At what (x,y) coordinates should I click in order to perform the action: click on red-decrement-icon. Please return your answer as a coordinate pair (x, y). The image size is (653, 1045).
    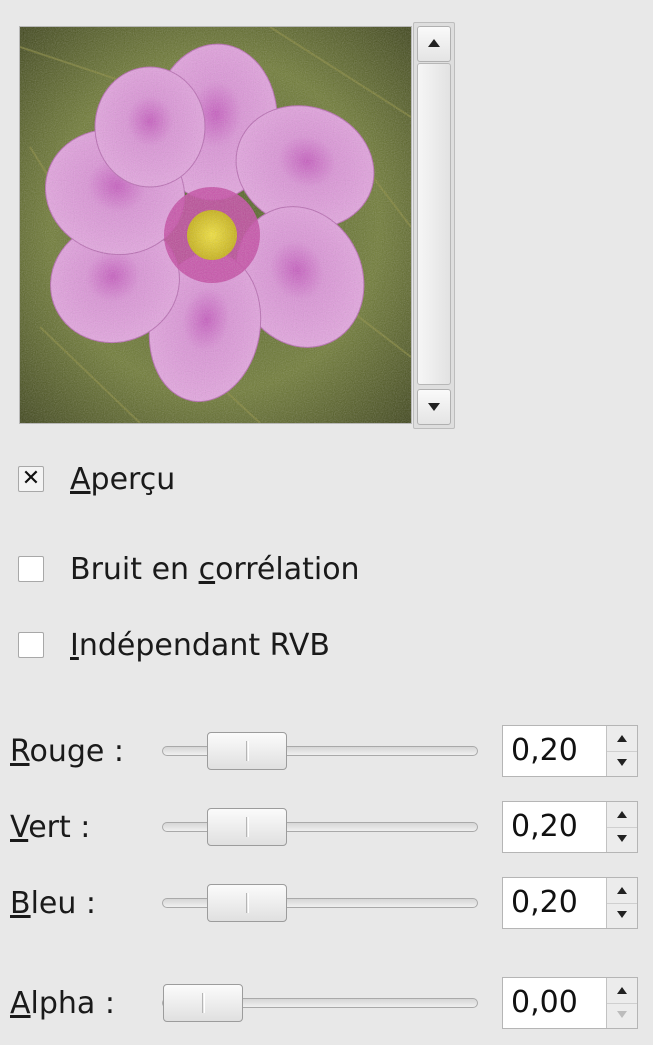
    Looking at the image, I should click on (622, 763).